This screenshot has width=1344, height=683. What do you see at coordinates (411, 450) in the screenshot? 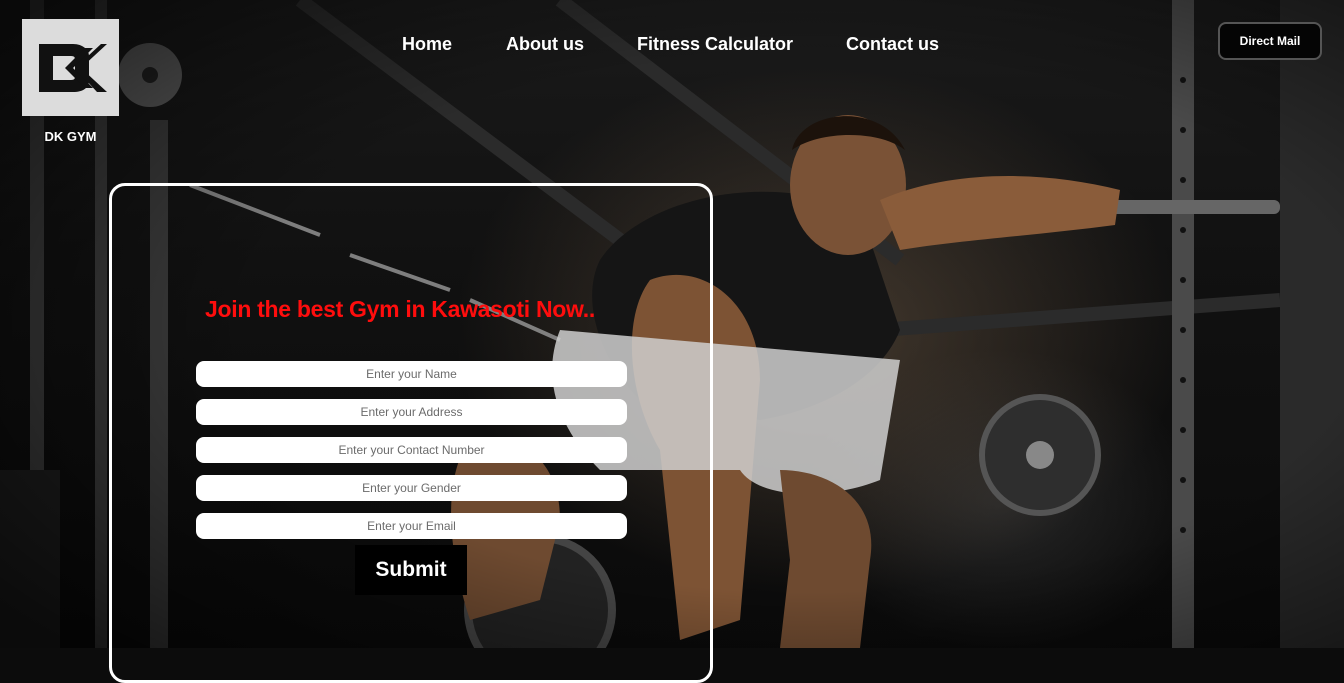
I see `contact-number-input` at bounding box center [411, 450].